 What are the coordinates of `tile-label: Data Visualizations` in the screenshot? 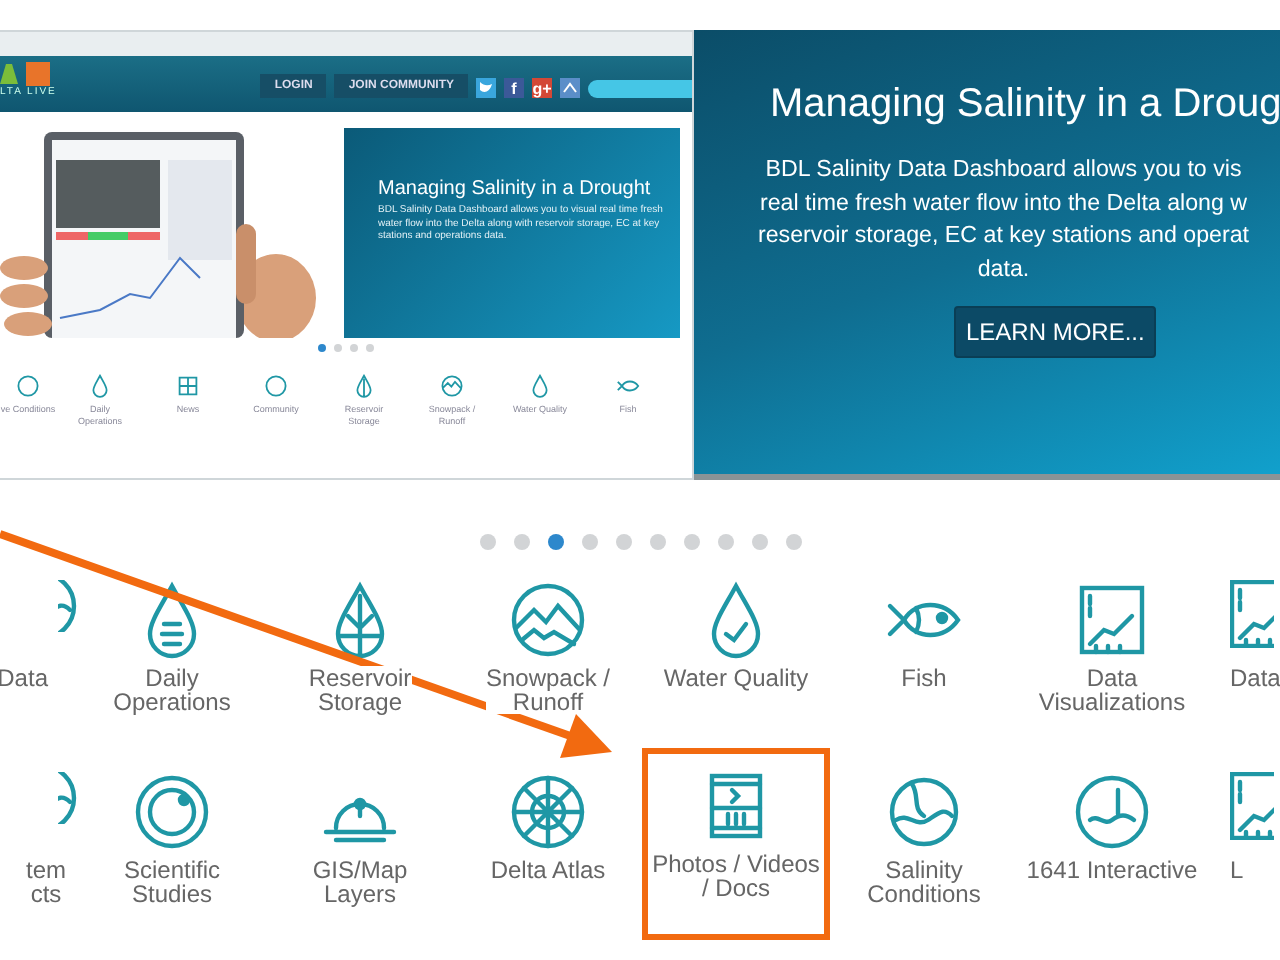 It's located at (1112, 690).